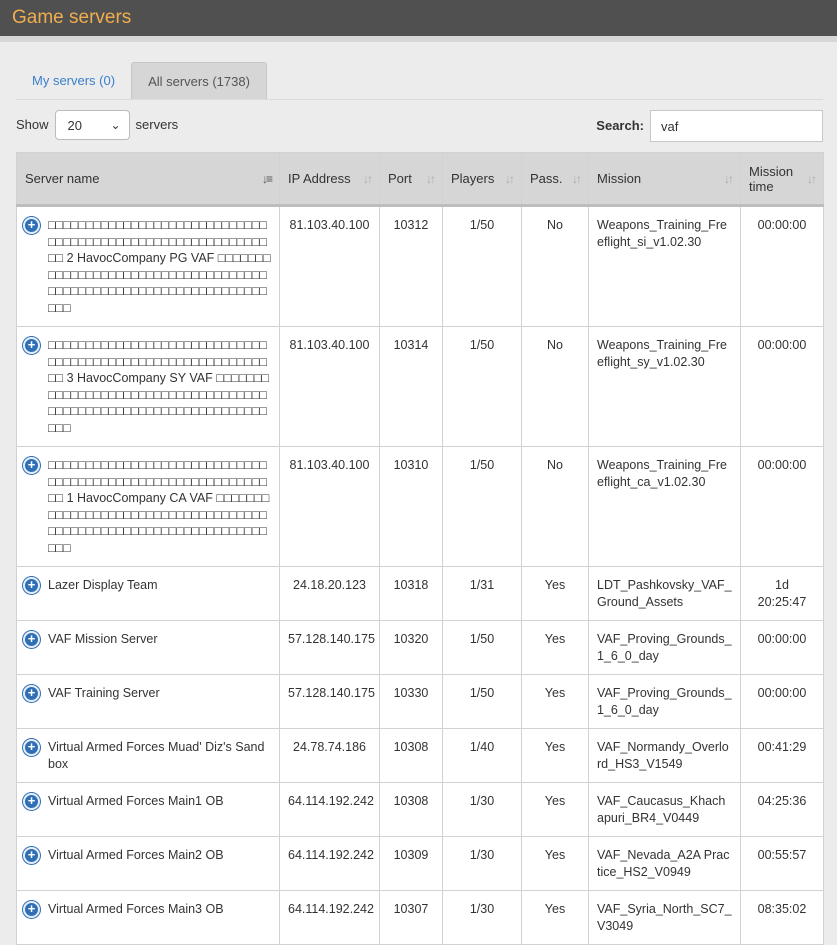 This screenshot has height=945, width=837. Describe the element at coordinates (418, 39) in the screenshot. I see `header-divider` at that location.